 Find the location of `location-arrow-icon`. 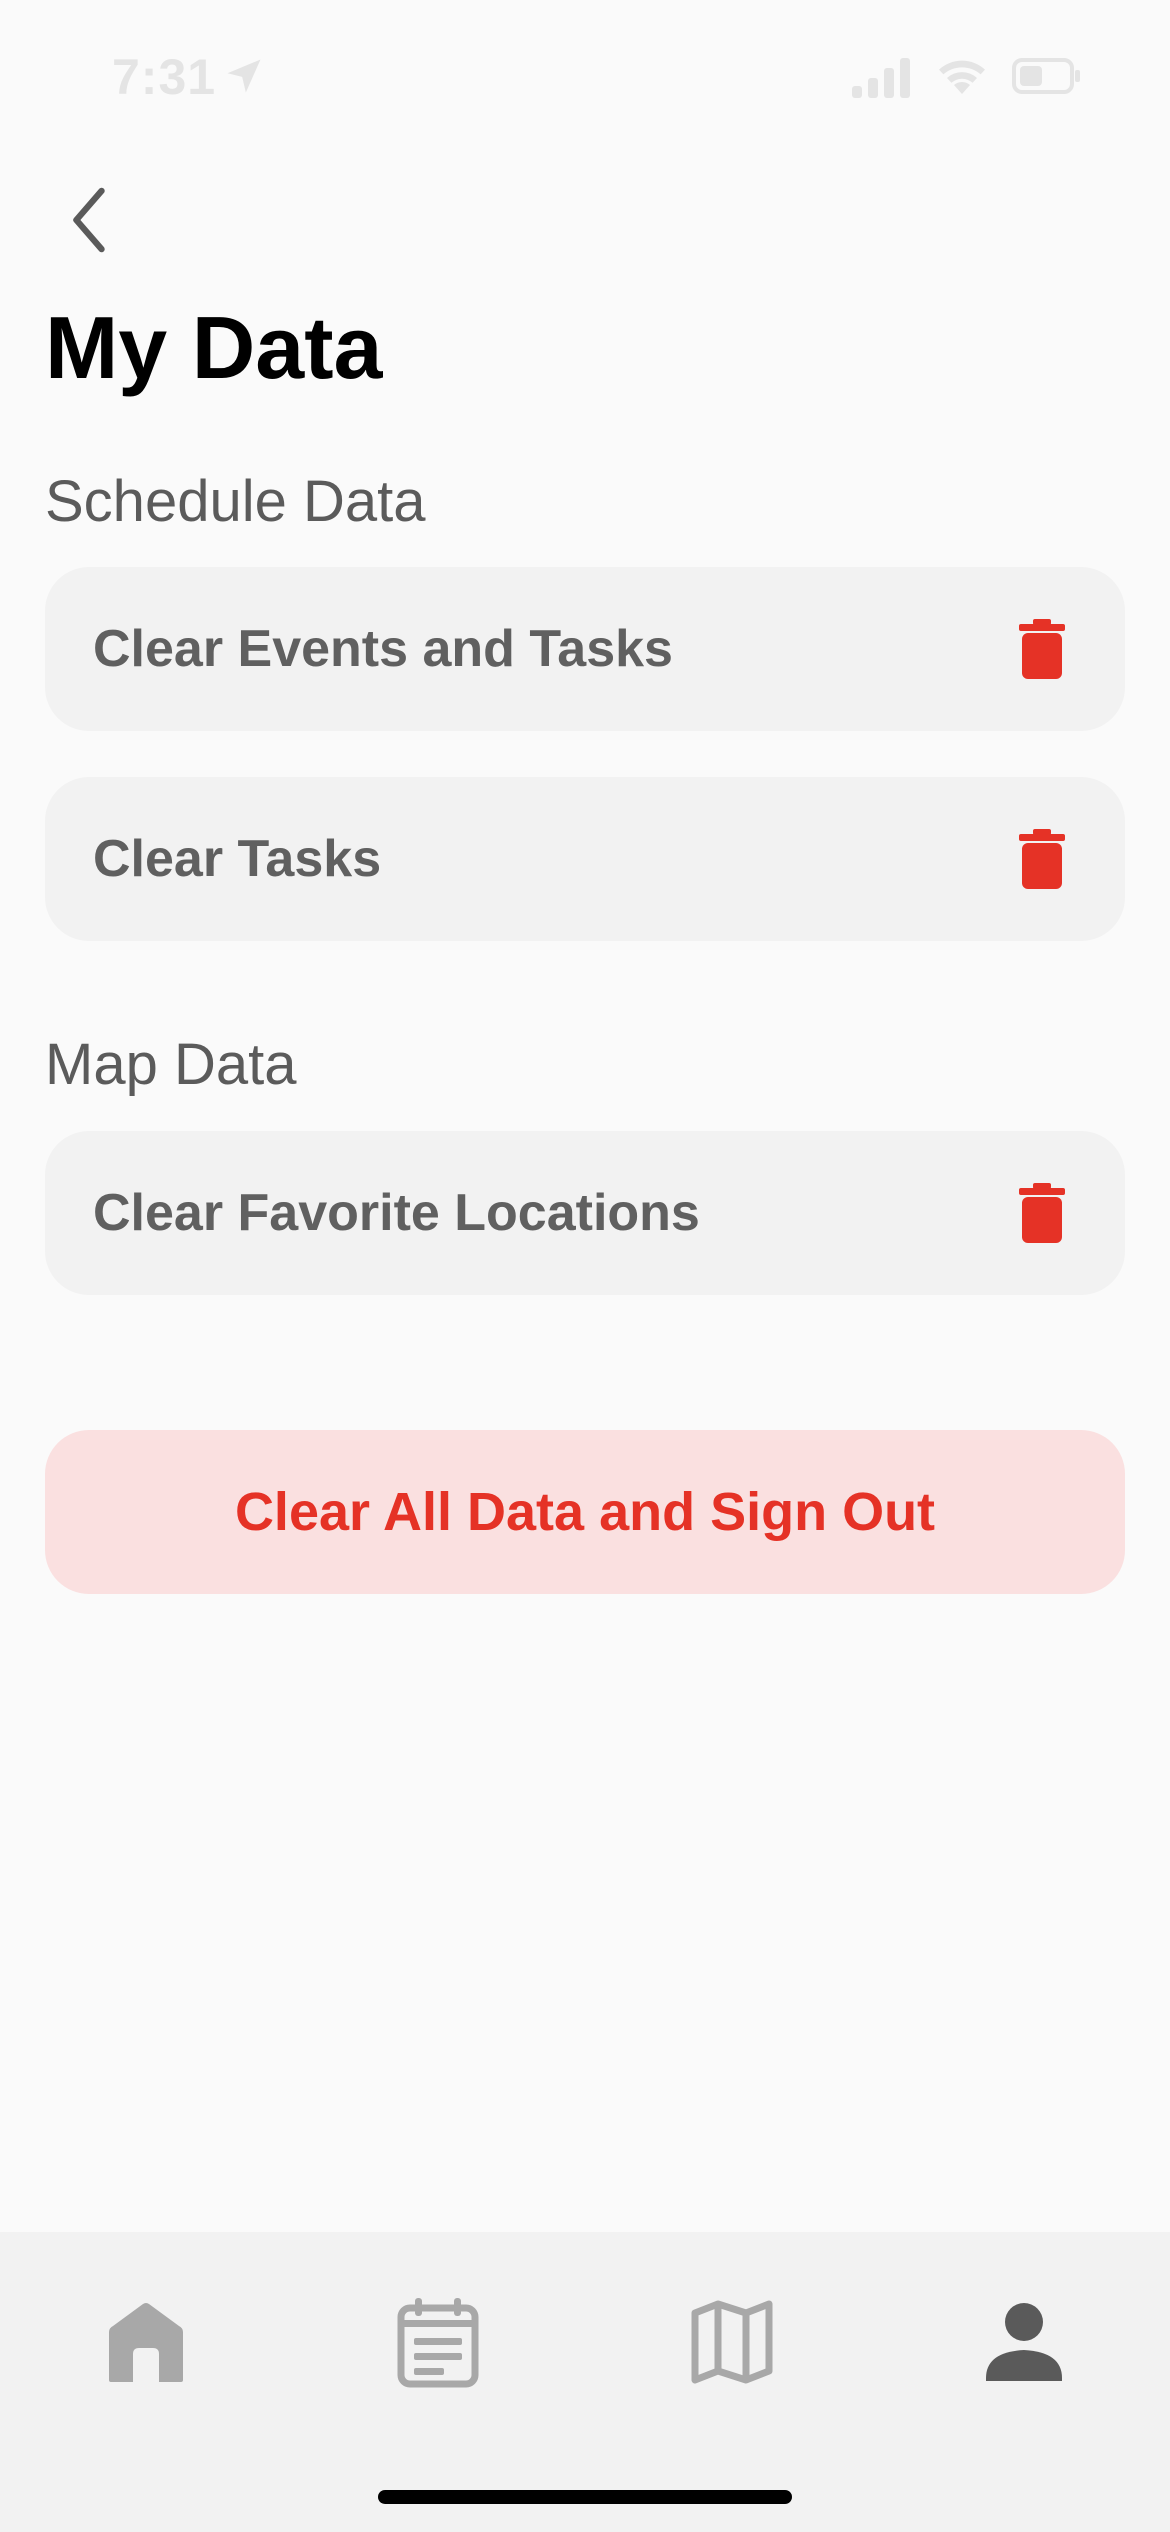

location-arrow-icon is located at coordinates (244, 76).